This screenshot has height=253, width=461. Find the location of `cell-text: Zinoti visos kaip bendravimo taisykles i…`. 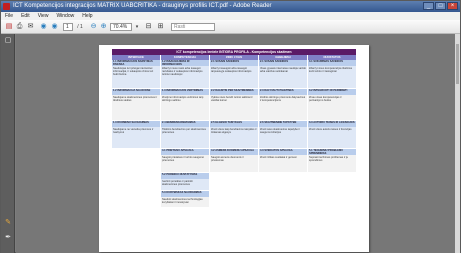

cell-text: Zinoti visos kaip bendravimo taisykles i… is located at coordinates (234, 137).